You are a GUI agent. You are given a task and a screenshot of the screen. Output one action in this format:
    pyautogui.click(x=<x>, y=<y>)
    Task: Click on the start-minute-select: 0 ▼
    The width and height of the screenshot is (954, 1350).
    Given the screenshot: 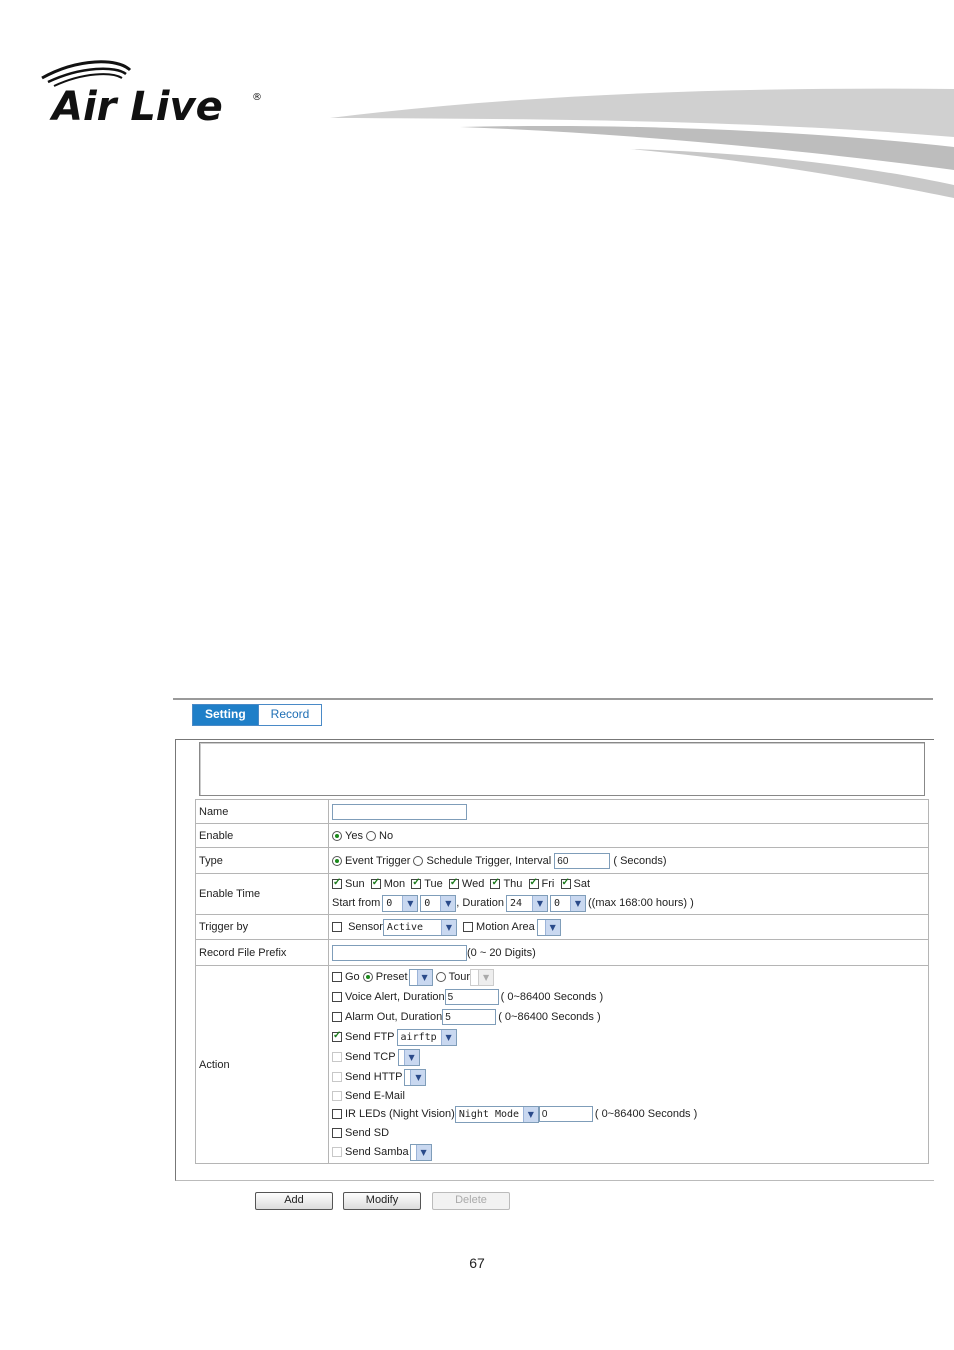 What is the action you would take?
    pyautogui.click(x=438, y=903)
    